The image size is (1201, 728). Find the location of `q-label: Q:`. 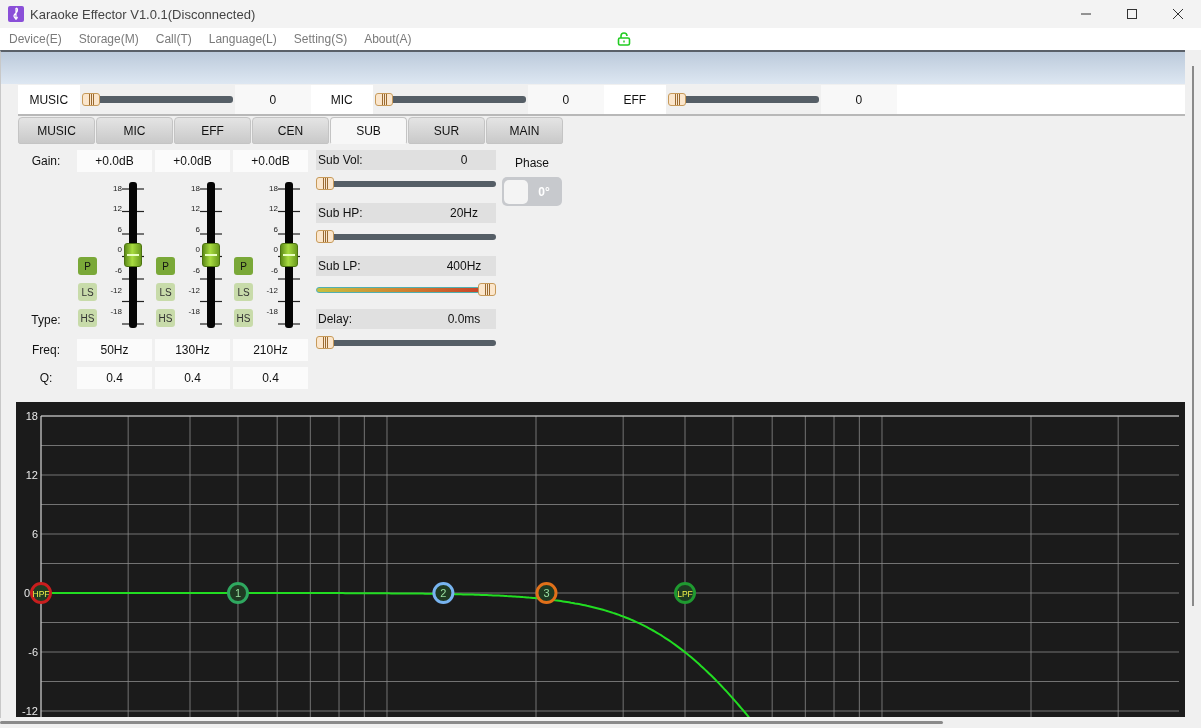

q-label: Q: is located at coordinates (46, 378).